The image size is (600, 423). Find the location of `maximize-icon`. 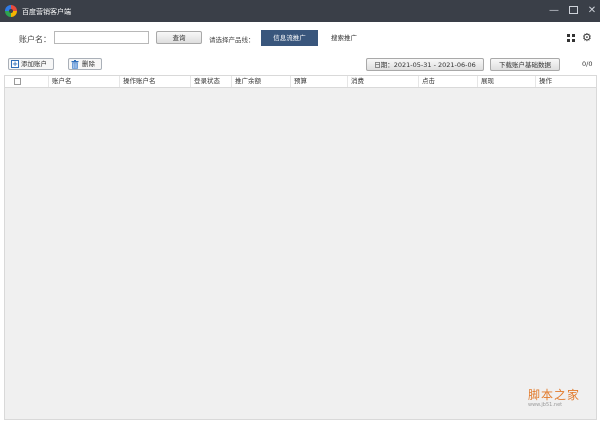

maximize-icon is located at coordinates (573, 10).